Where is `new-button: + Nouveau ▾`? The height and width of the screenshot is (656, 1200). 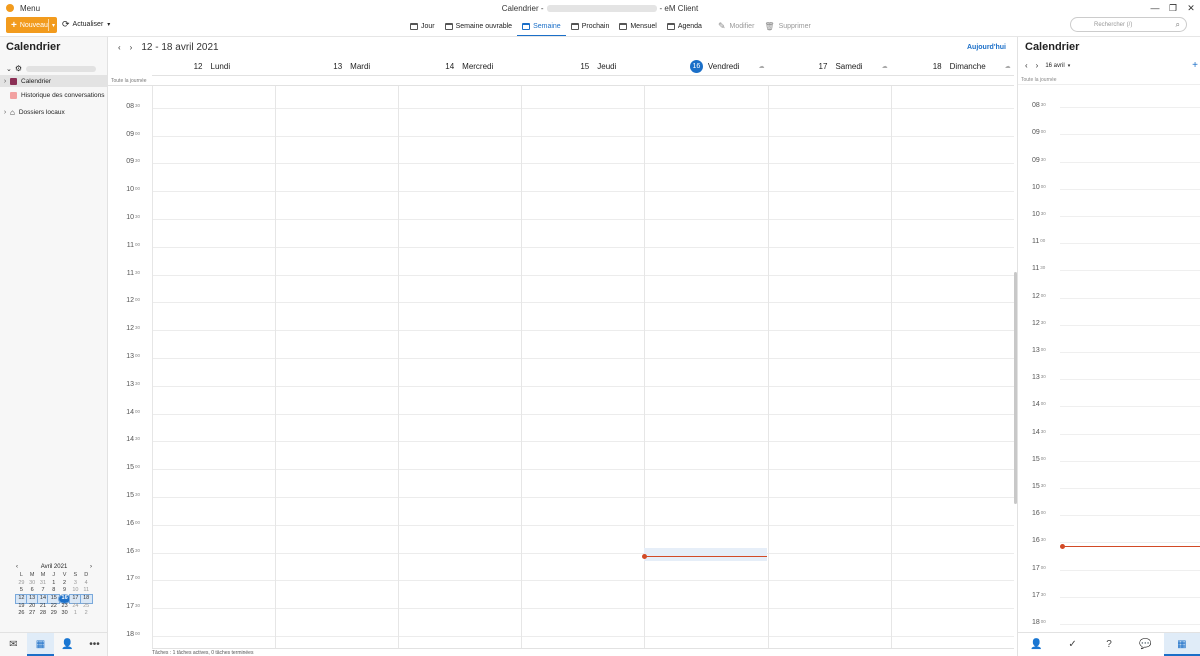 new-button: + Nouveau ▾ is located at coordinates (31, 25).